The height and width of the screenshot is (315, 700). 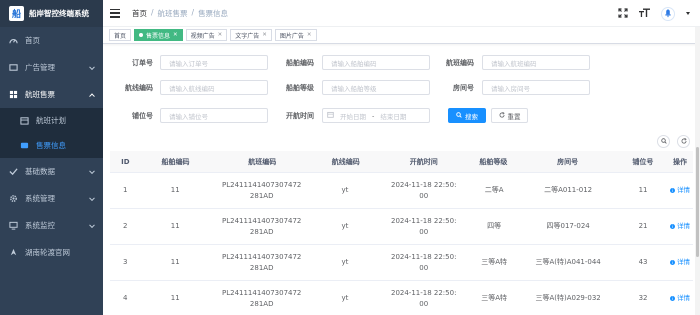 I want to click on sidebar-item-flight-plan: 航班计划, so click(x=51, y=120).